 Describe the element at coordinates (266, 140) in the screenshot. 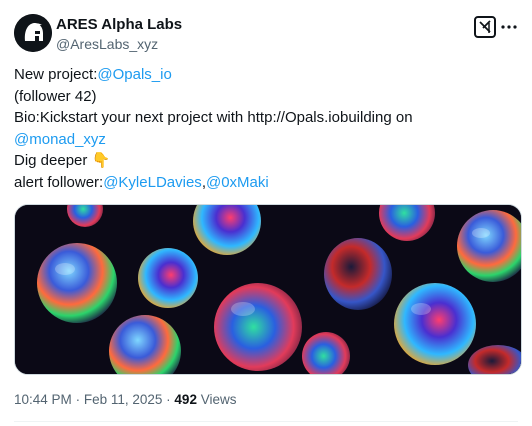

I see `post-text-line: @monad_xyz` at that location.